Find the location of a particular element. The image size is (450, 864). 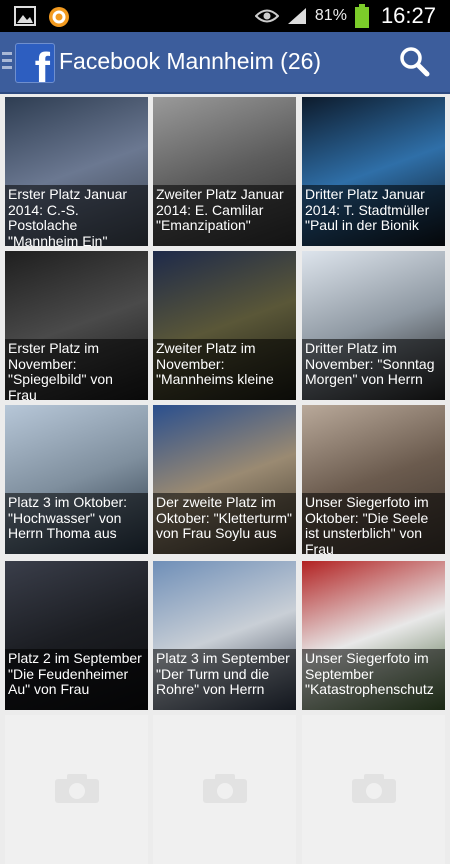

page-title: Facebook Mannheim (26) is located at coordinates (190, 61).